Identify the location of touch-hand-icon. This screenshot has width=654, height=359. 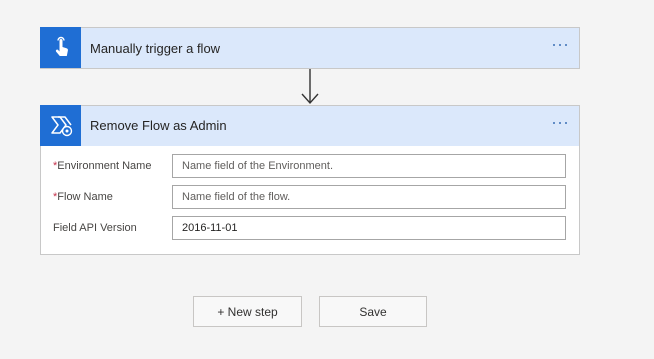
(60, 47).